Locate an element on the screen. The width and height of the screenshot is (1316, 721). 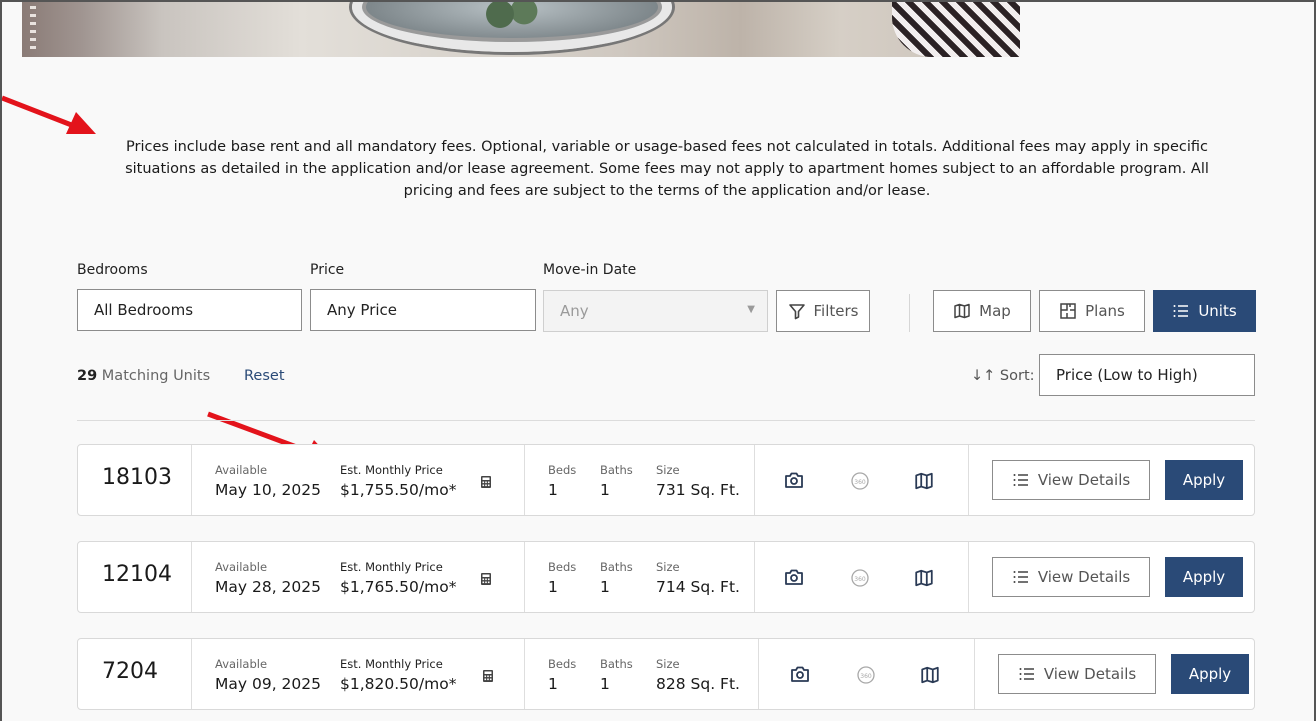
hero-image is located at coordinates (521, 29).